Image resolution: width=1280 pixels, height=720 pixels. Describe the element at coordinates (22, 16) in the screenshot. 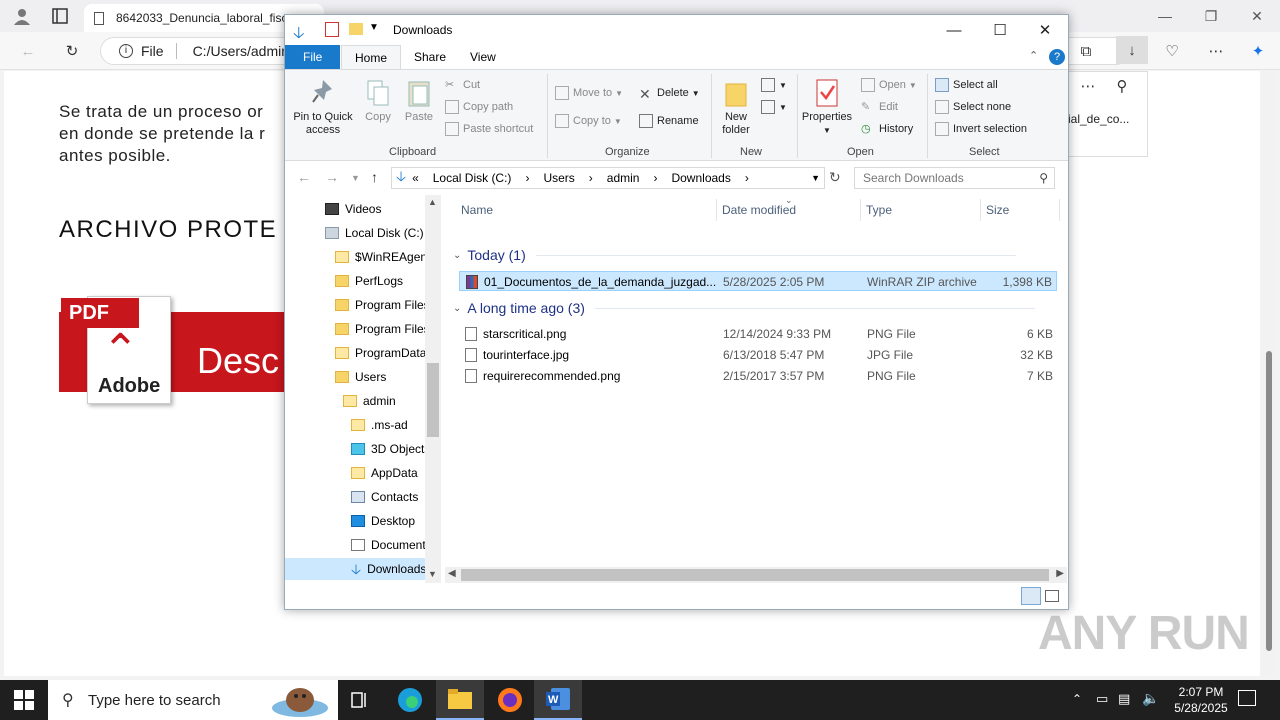

I see `profile-icon` at that location.